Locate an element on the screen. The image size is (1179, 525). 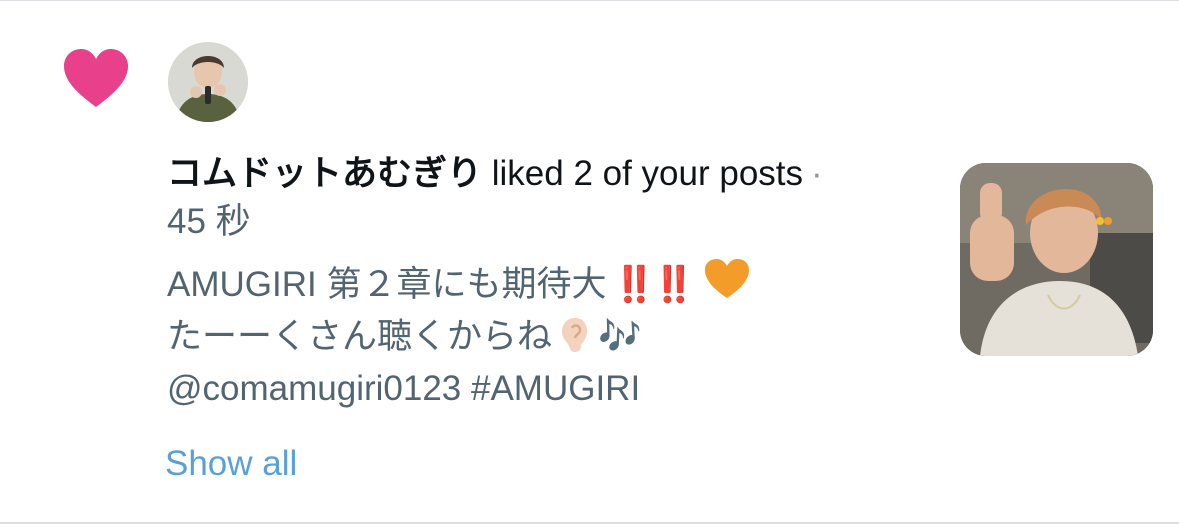
action-text: liked 2 of your posts is located at coordinates (643, 173).